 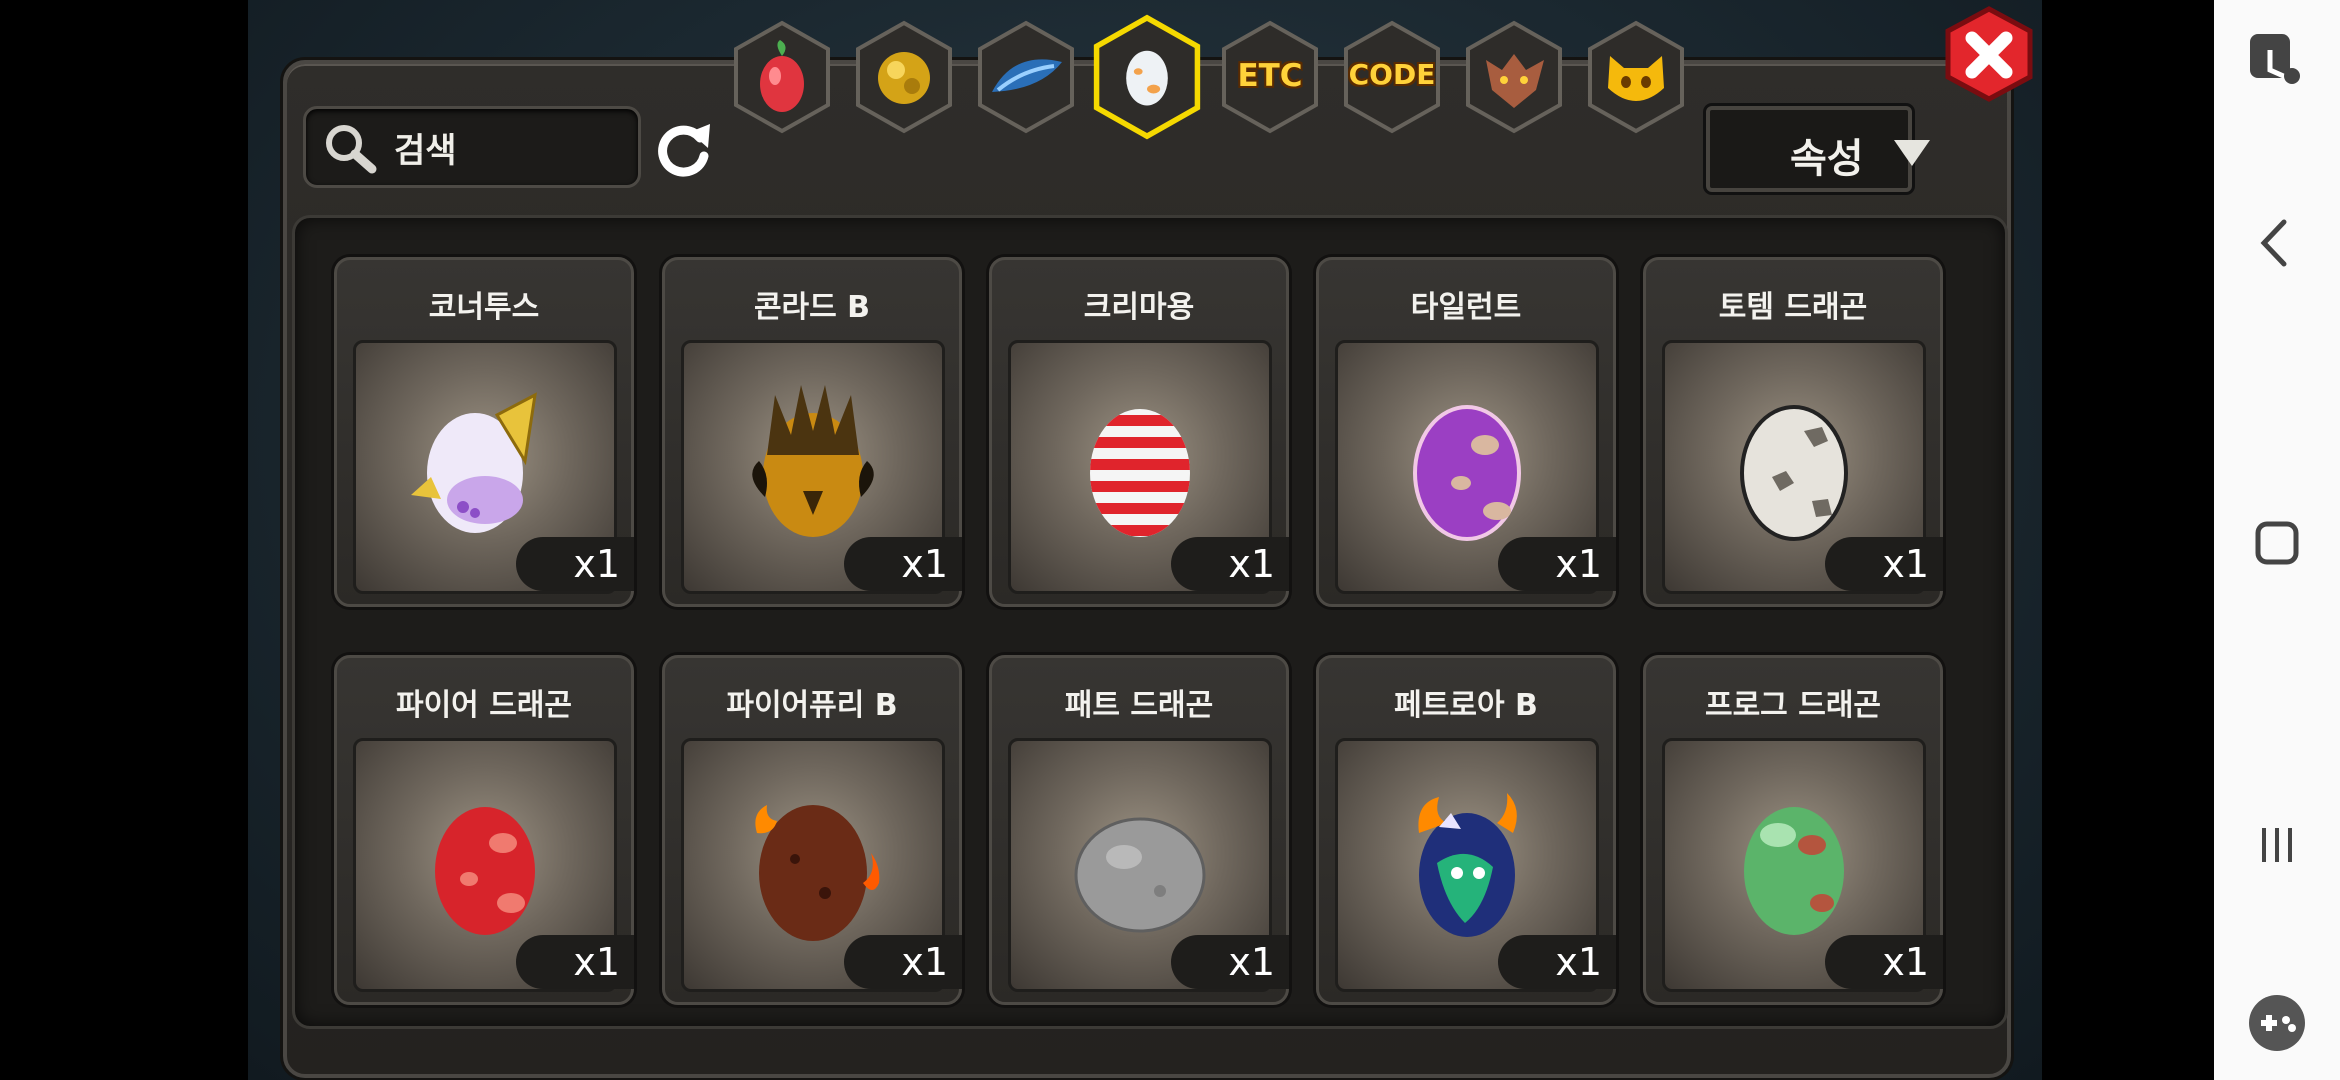 What do you see at coordinates (812, 307) in the screenshot?
I see `item-name: 콘라드 B` at bounding box center [812, 307].